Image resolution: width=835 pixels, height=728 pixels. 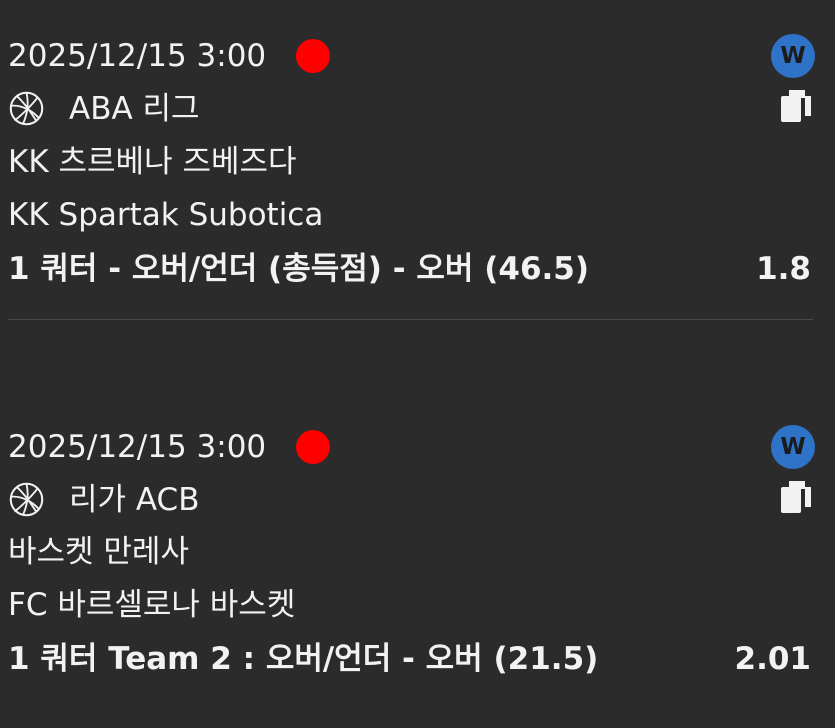 What do you see at coordinates (134, 499) in the screenshot?
I see `league-name: 리가 ACB` at bounding box center [134, 499].